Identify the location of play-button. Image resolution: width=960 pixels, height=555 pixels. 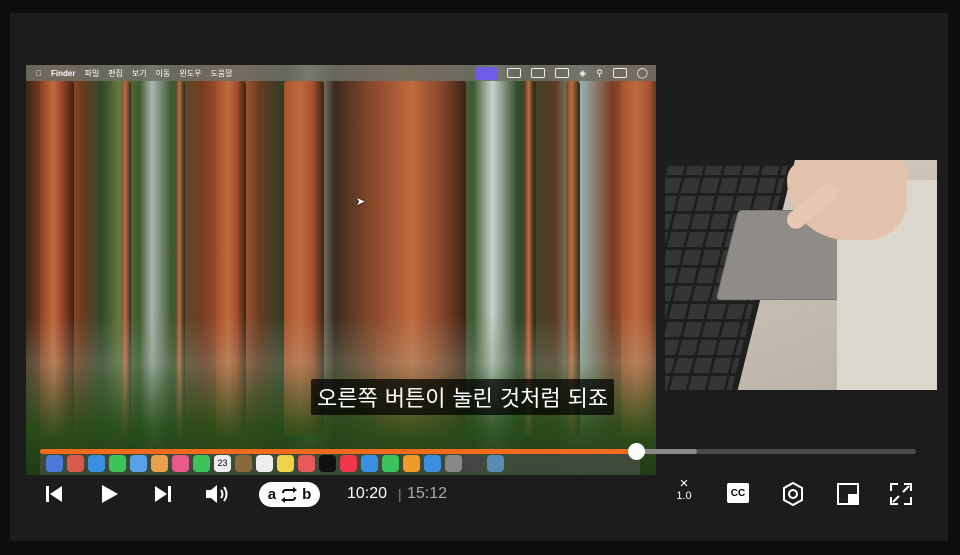
(109, 494).